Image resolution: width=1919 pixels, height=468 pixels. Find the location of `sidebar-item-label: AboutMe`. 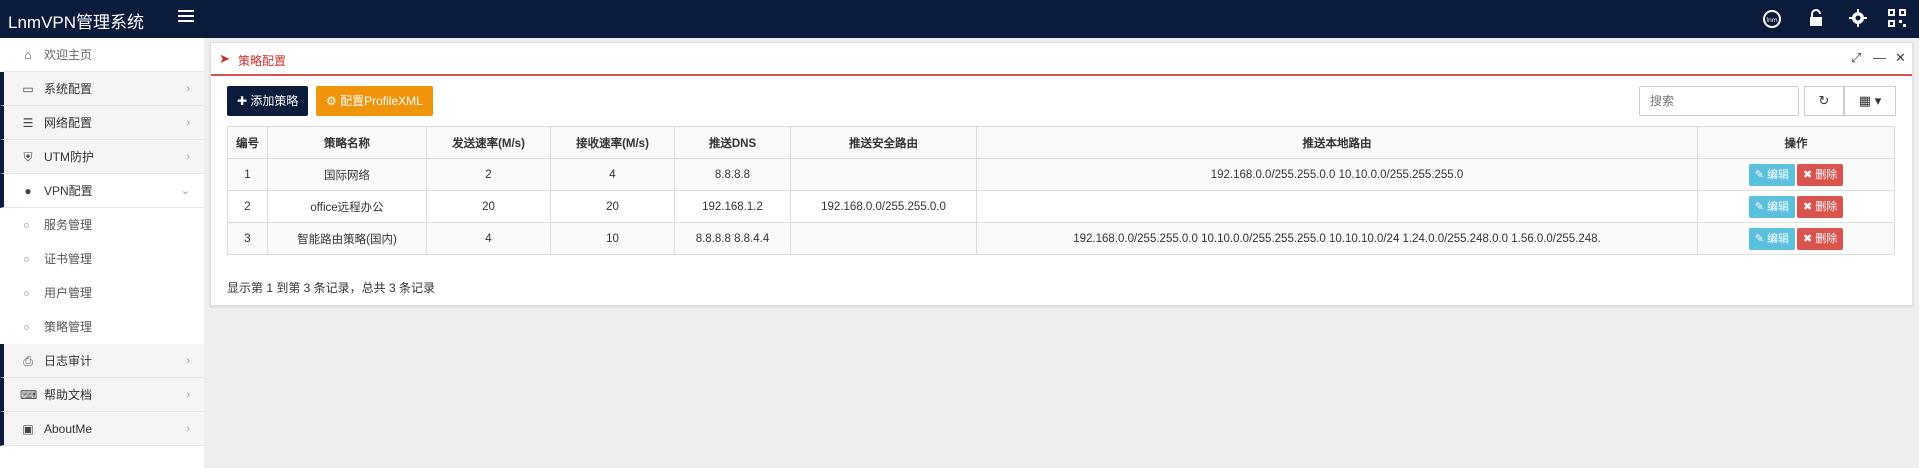

sidebar-item-label: AboutMe is located at coordinates (68, 429).